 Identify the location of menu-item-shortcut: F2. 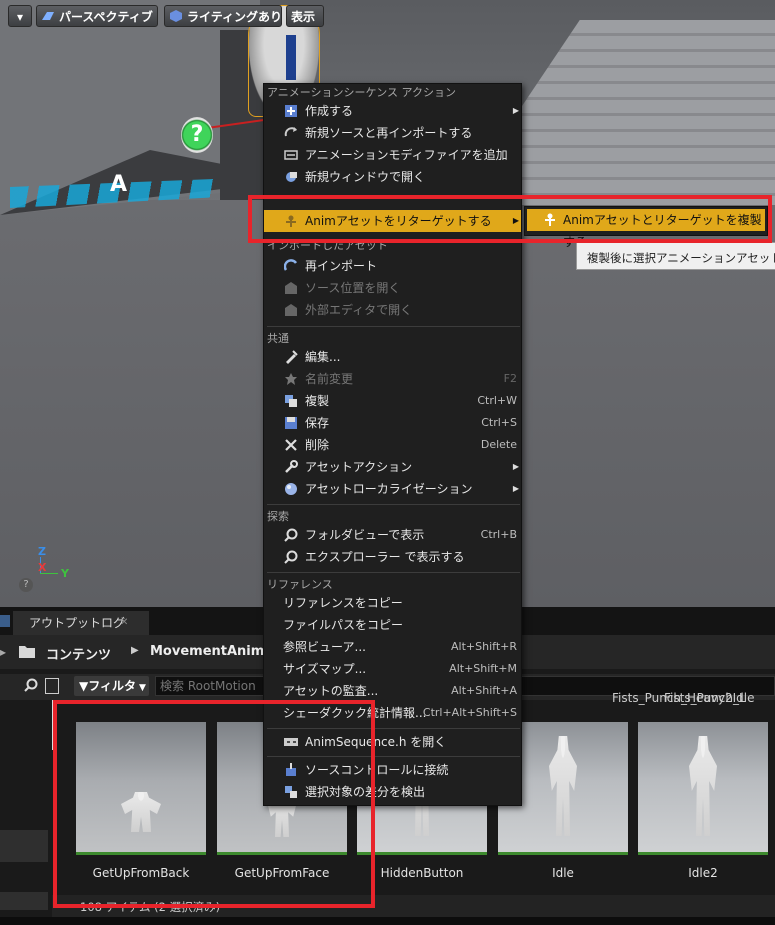
(510, 378).